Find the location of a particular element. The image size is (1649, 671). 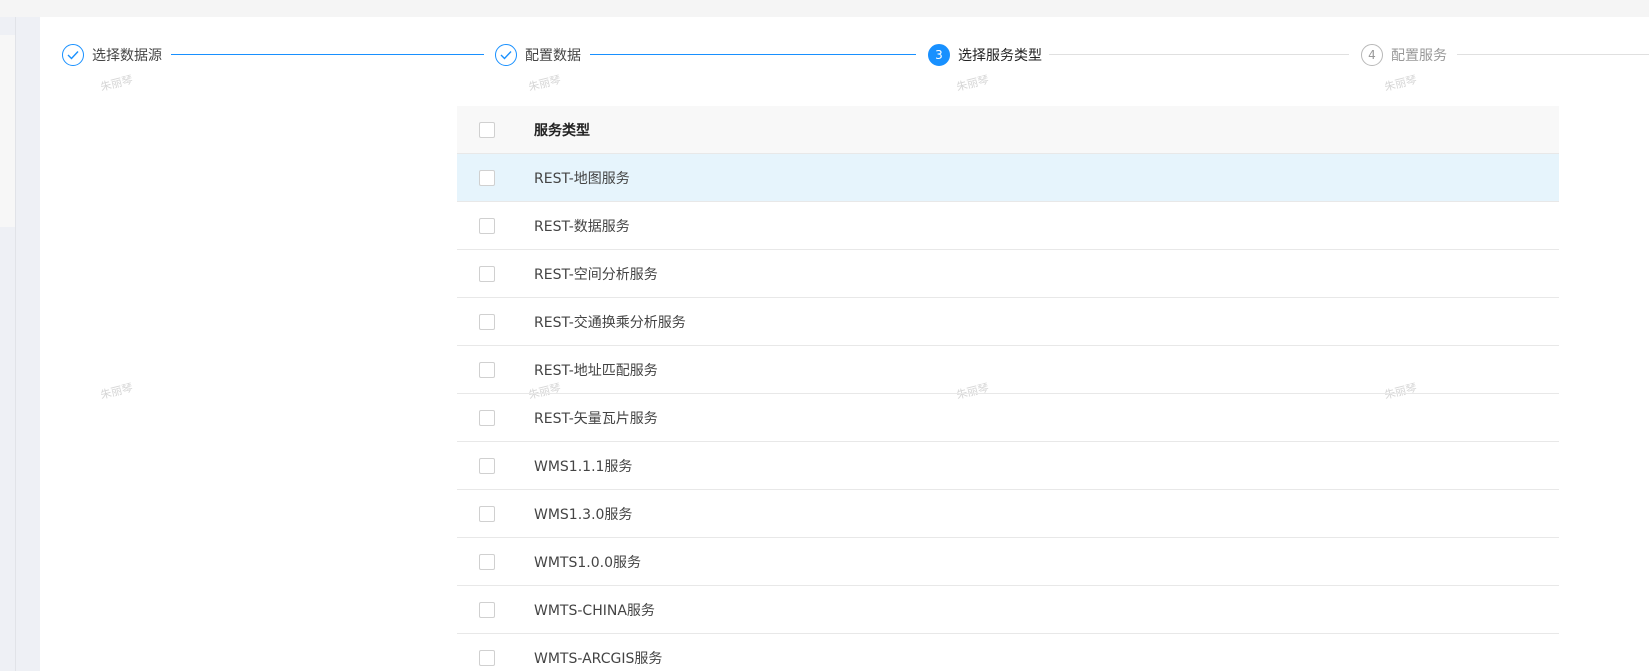

service-type-label: WMTS1.0.0服务 is located at coordinates (587, 562).